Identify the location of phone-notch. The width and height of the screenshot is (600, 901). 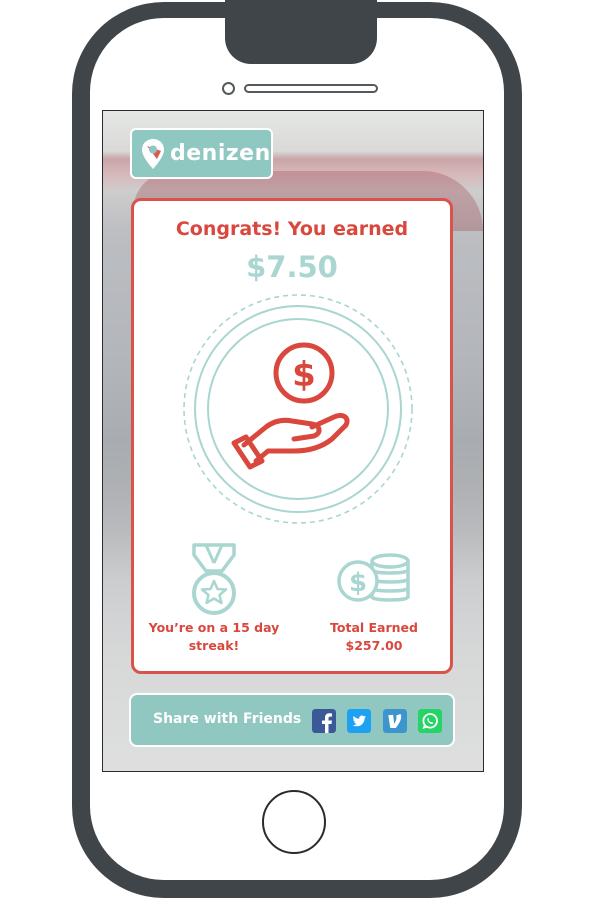
(301, 32).